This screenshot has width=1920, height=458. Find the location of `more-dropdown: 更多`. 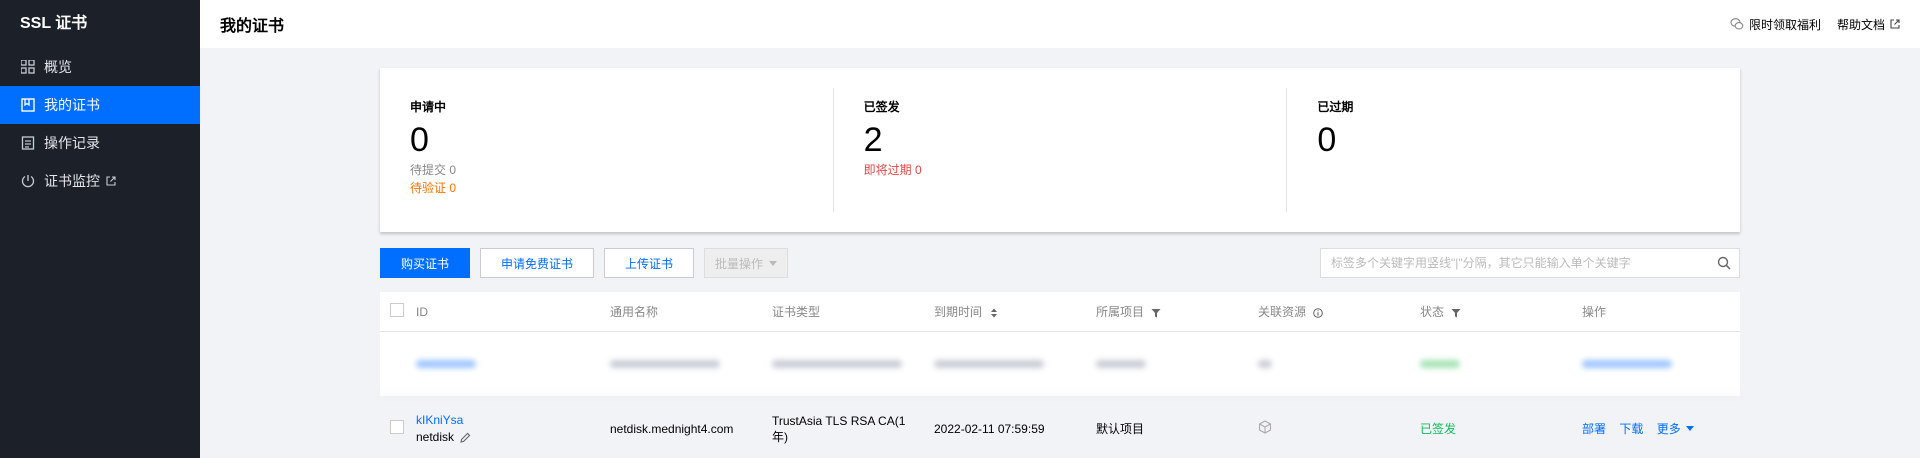

more-dropdown: 更多 is located at coordinates (1675, 428).